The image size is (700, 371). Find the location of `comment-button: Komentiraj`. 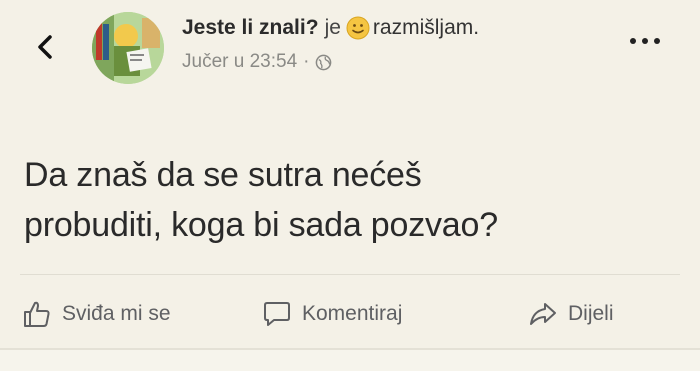

comment-button: Komentiraj is located at coordinates (332, 314).